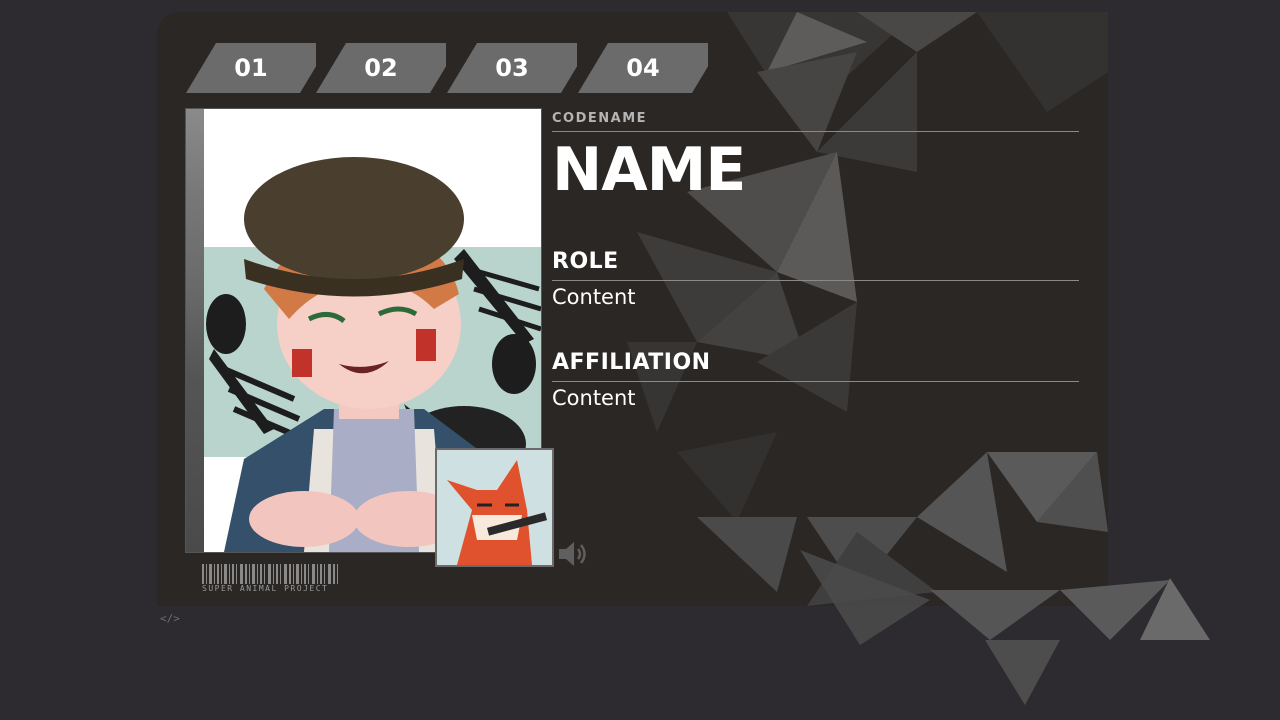 This screenshot has width=1280, height=720. Describe the element at coordinates (585, 261) in the screenshot. I see `role-label: ROLE` at that location.